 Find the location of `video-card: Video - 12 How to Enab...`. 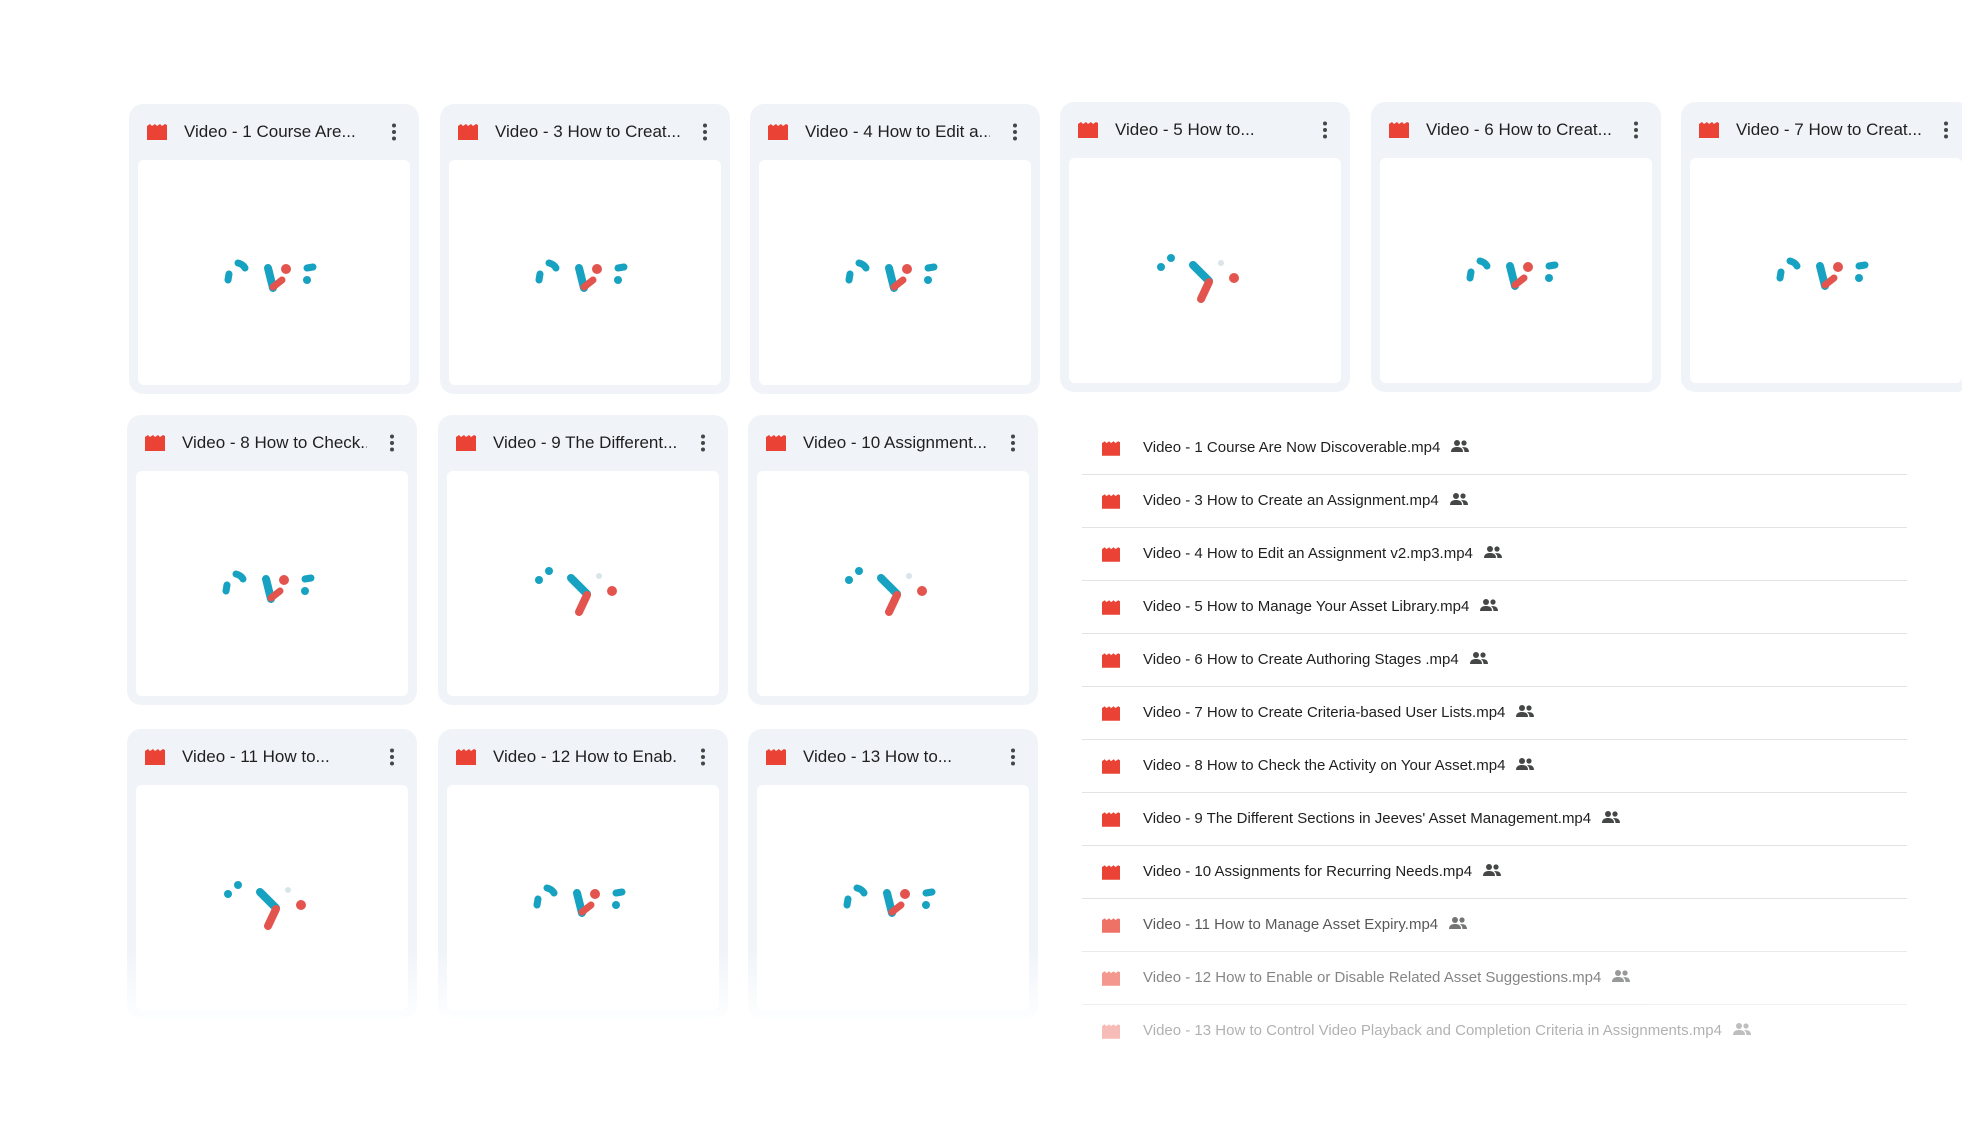

video-card: Video - 12 How to Enab... is located at coordinates (583, 874).